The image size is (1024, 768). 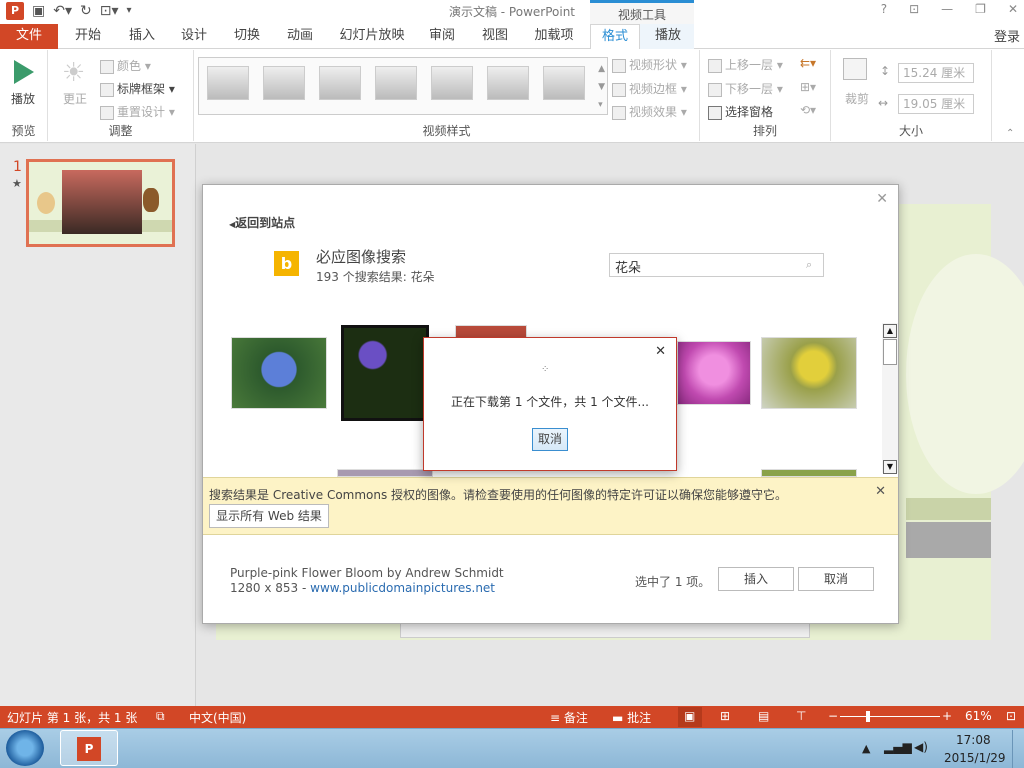 What do you see at coordinates (601, 87) in the screenshot?
I see `gallery-scroll-icon: ▲ ▼ ▾` at bounding box center [601, 87].